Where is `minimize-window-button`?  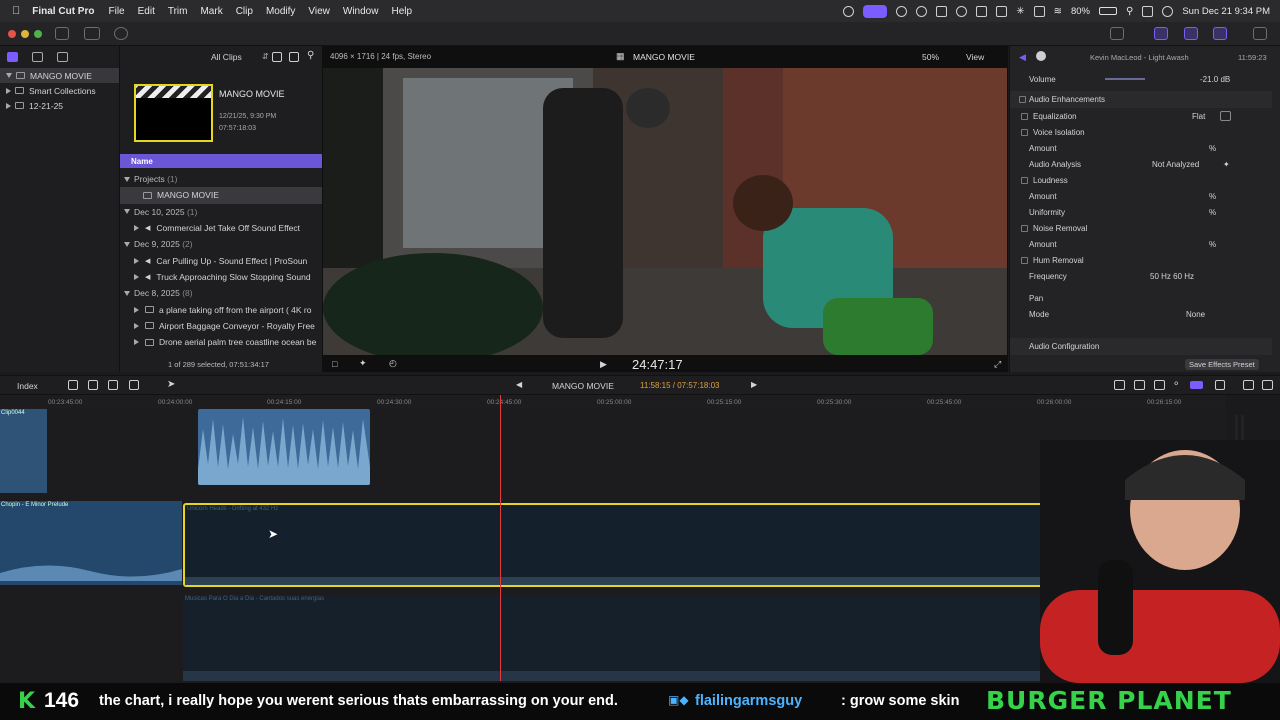 minimize-window-button is located at coordinates (25, 34).